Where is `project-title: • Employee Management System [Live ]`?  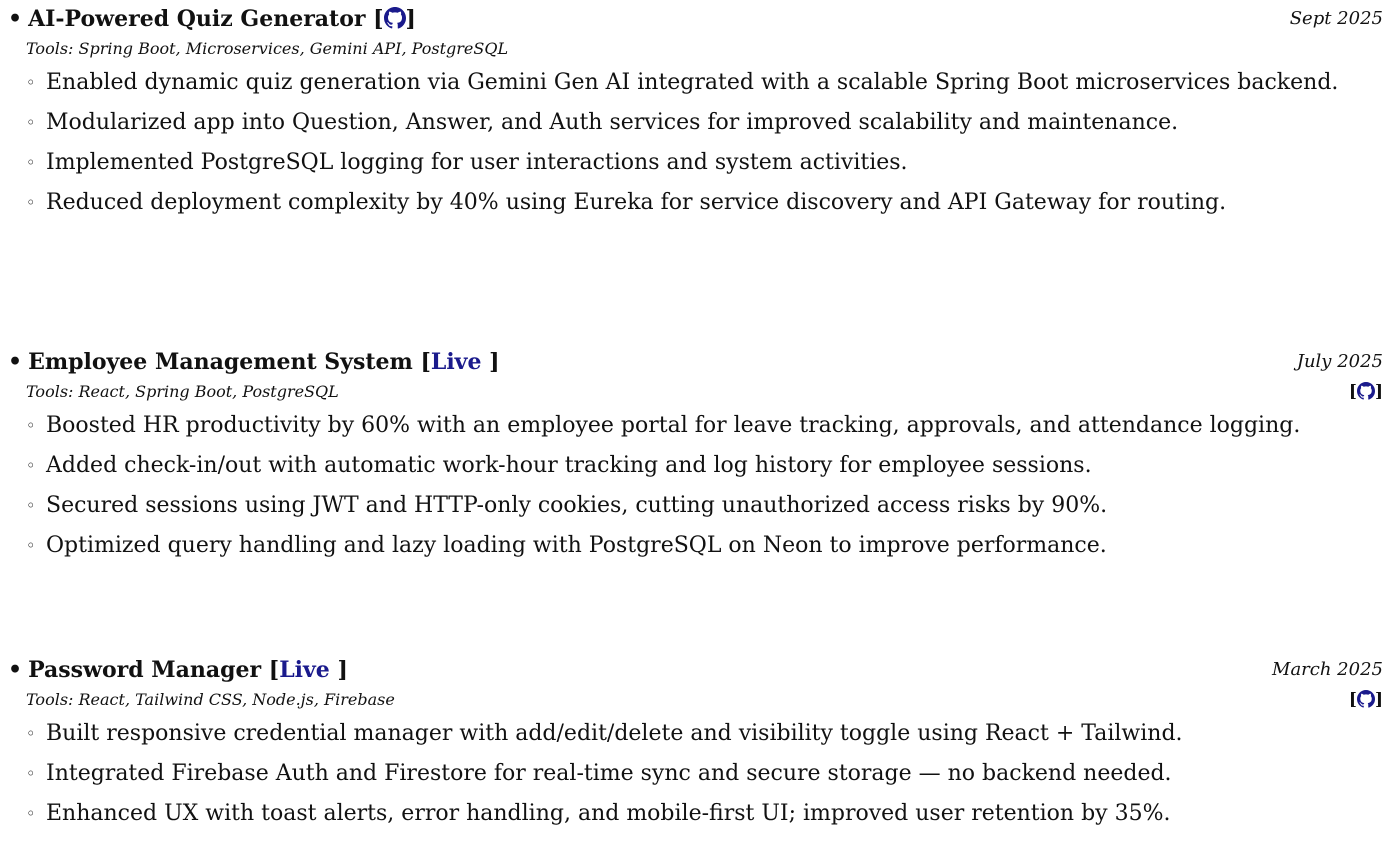
project-title: • Employee Management System [Live ] is located at coordinates (254, 362).